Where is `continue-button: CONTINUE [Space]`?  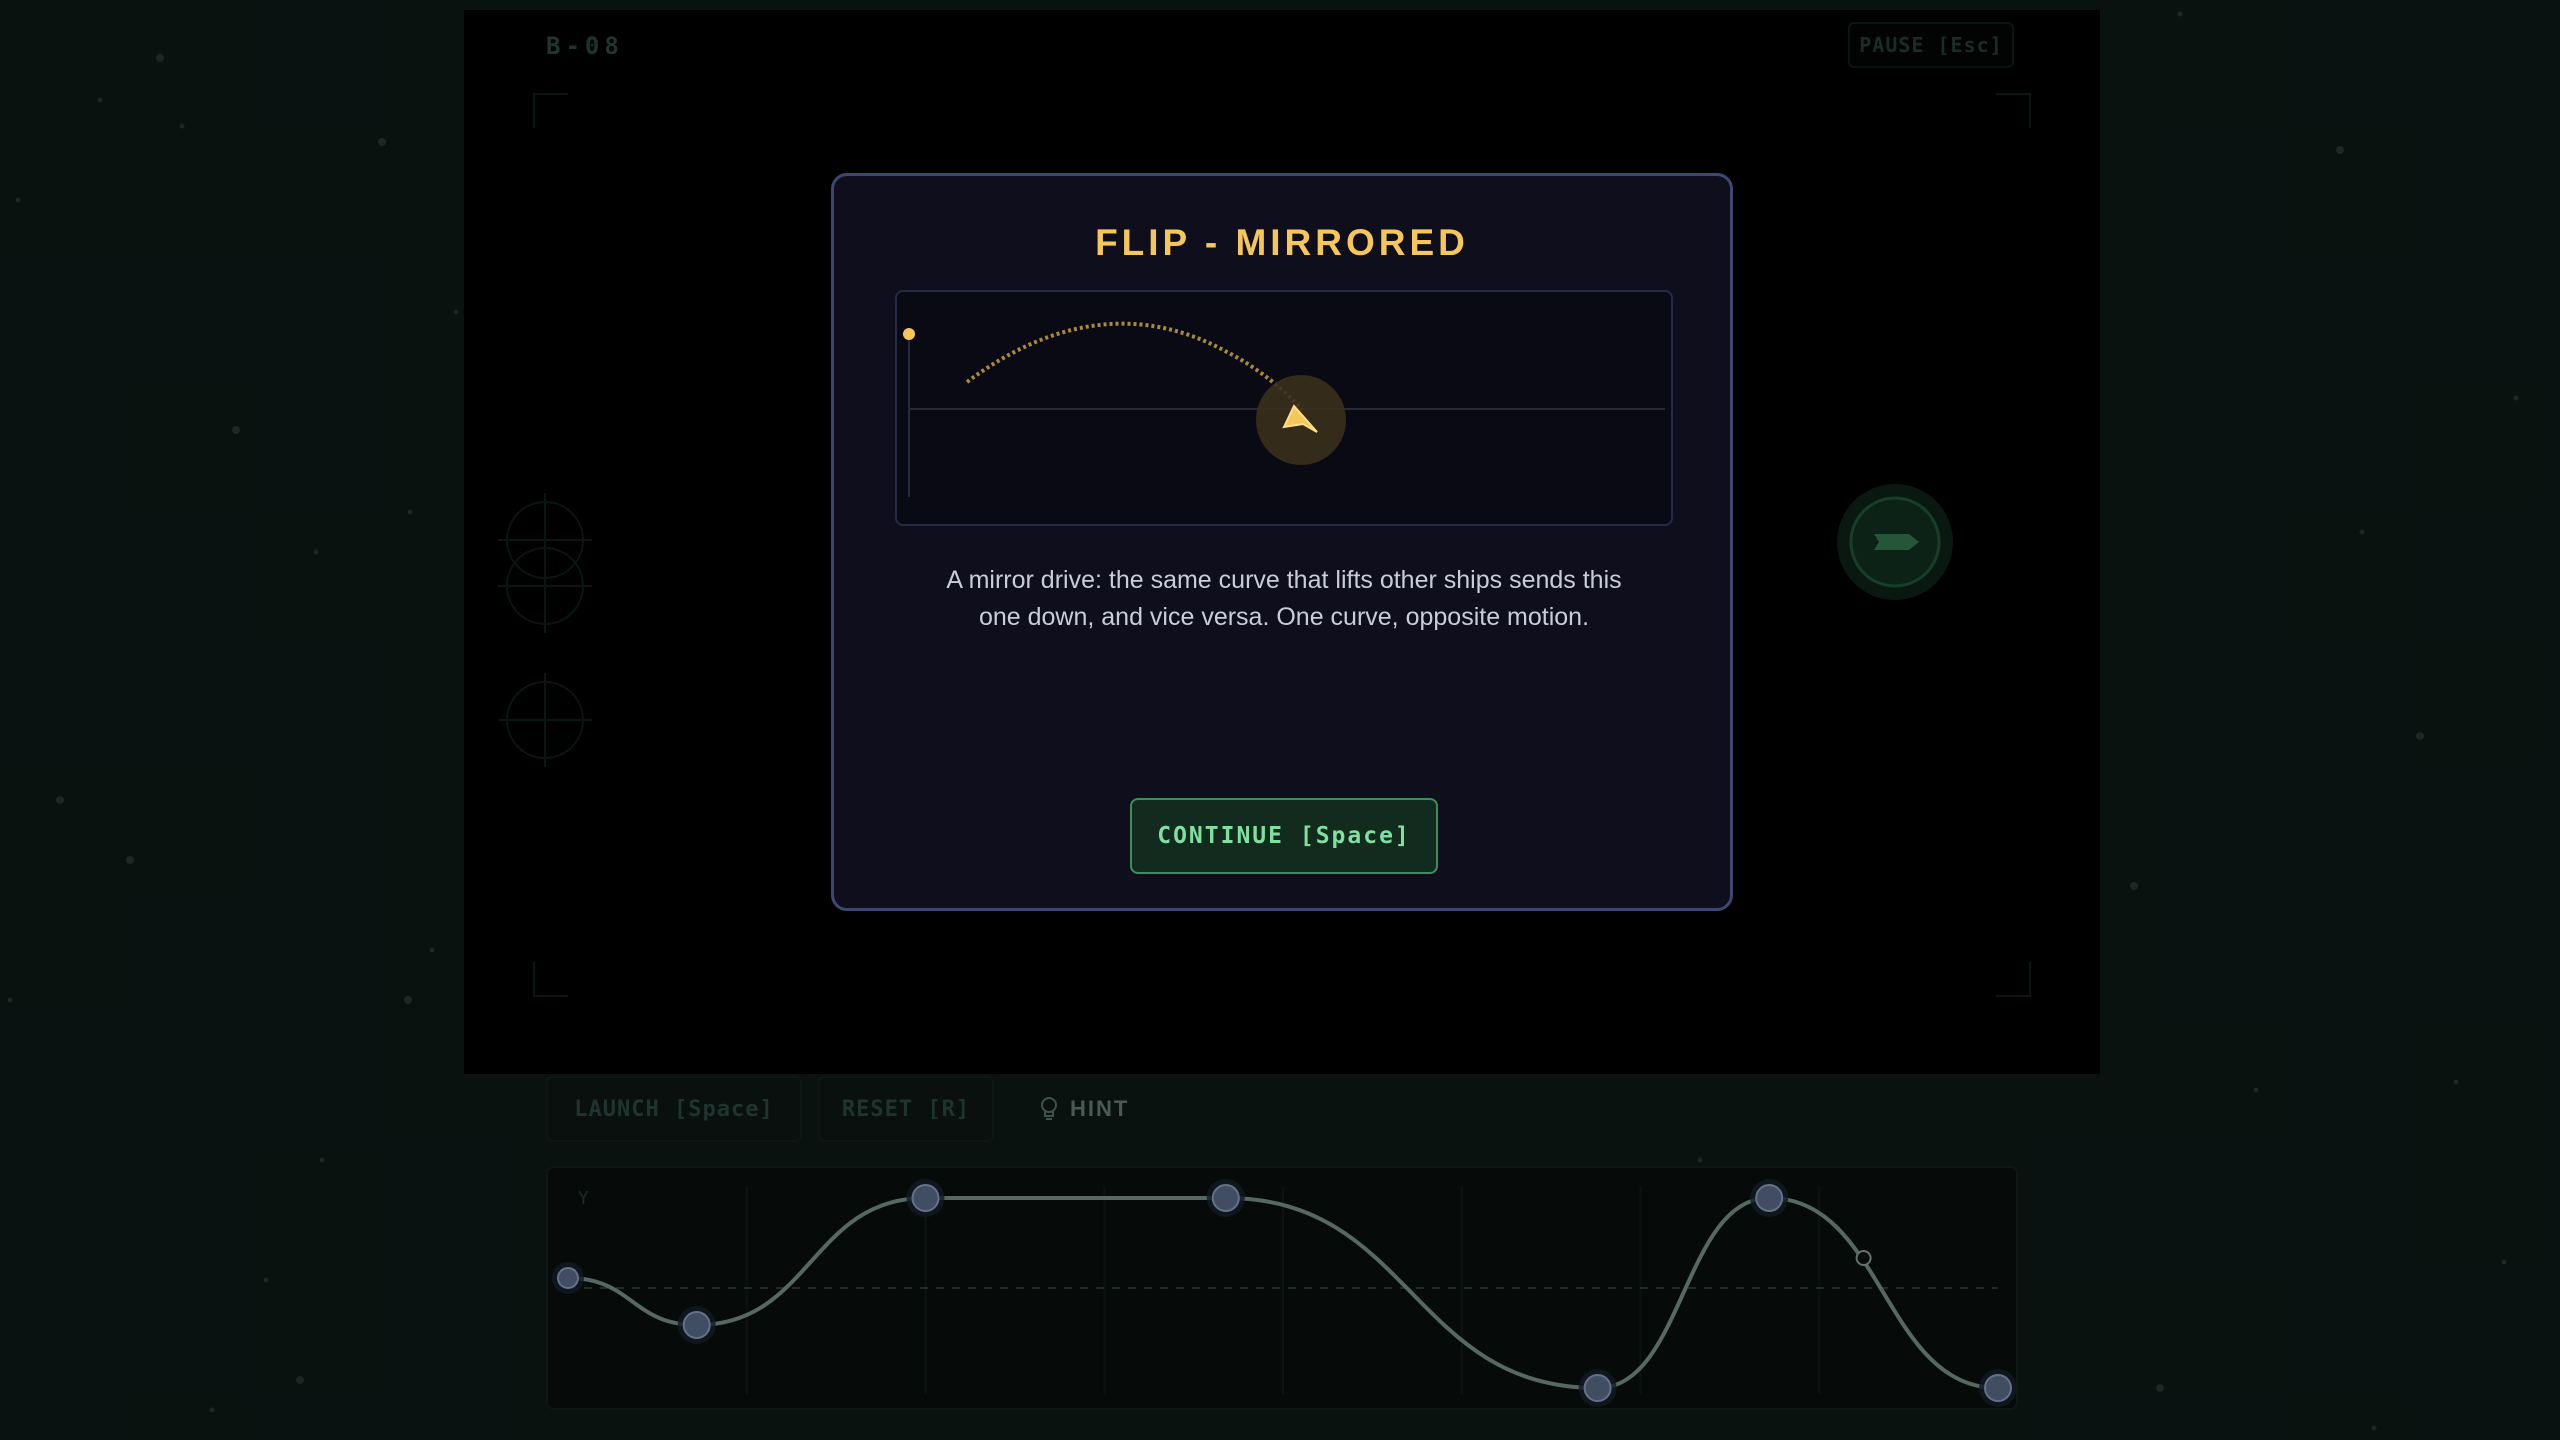 continue-button: CONTINUE [Space] is located at coordinates (1284, 836).